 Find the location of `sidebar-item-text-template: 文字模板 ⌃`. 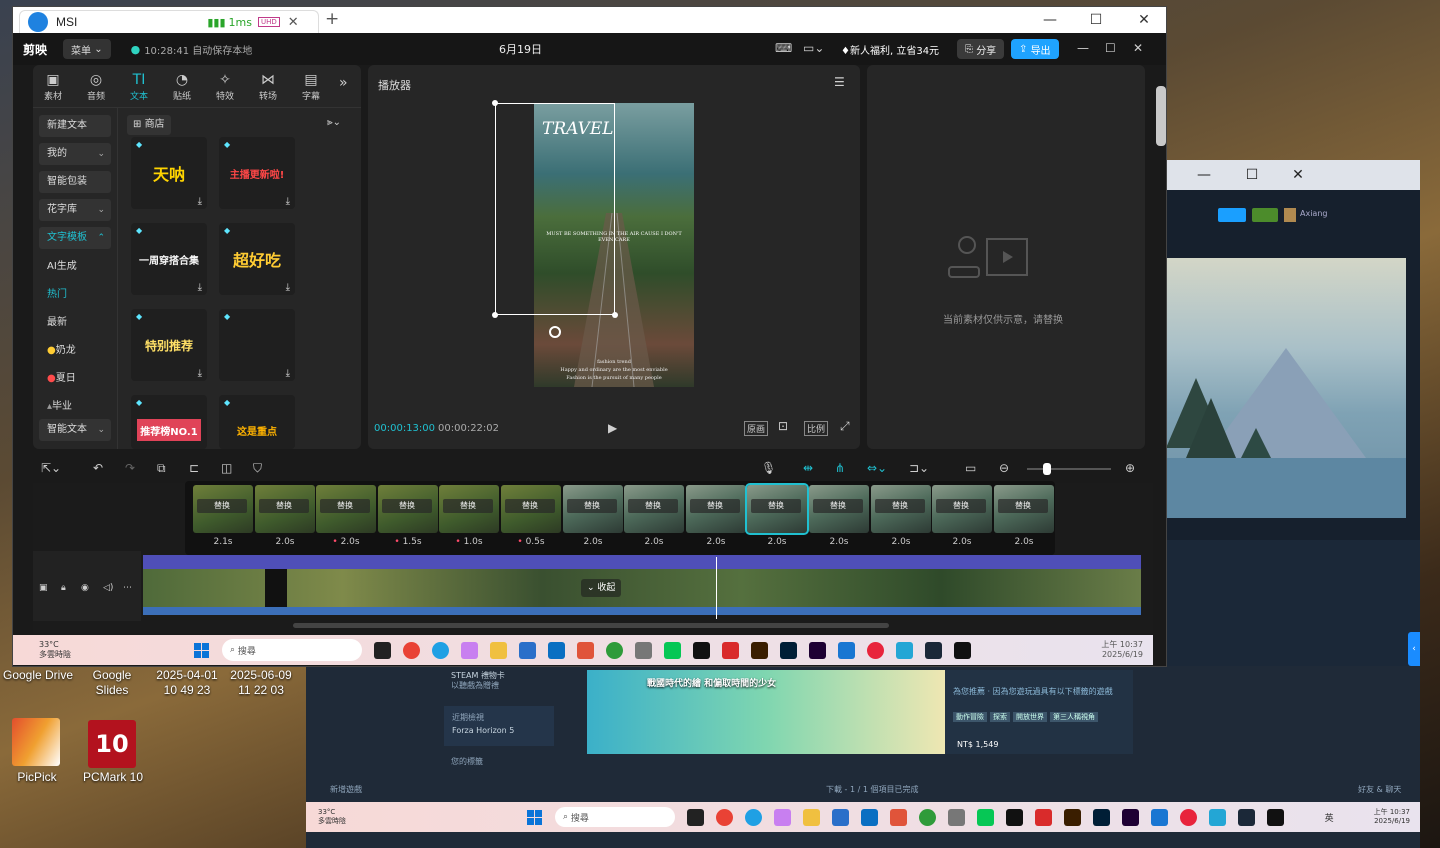

sidebar-item-text-template: 文字模板 ⌃ is located at coordinates (75, 238).